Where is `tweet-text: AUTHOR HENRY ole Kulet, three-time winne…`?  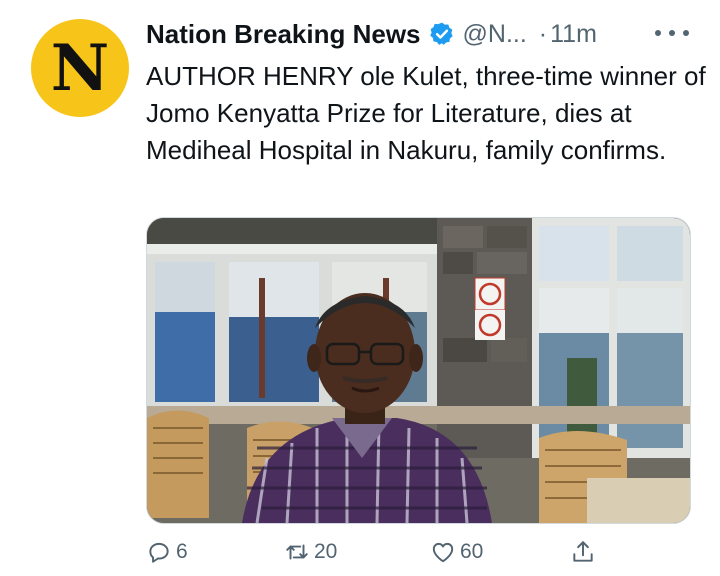
tweet-text: AUTHOR HENRY ole Kulet, three-time winne… is located at coordinates (426, 113).